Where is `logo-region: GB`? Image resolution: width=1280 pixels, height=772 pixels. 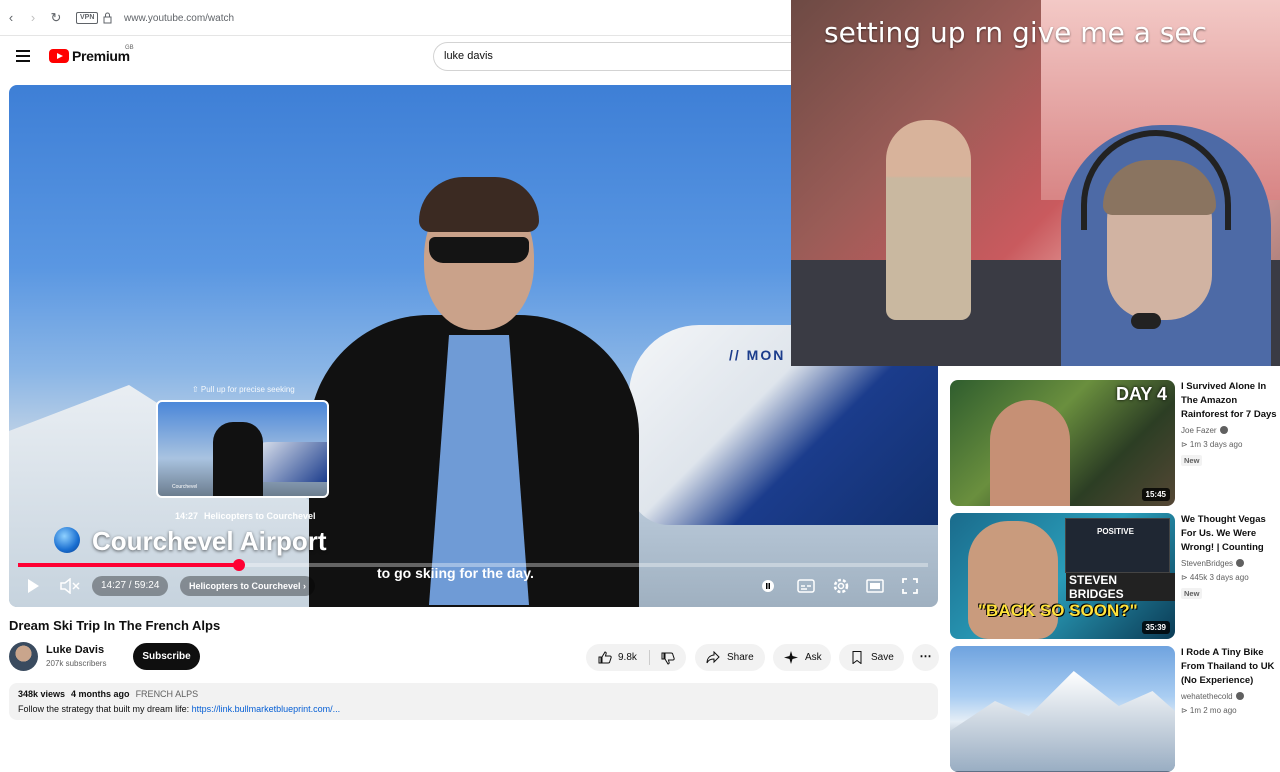
logo-region: GB is located at coordinates (129, 48).